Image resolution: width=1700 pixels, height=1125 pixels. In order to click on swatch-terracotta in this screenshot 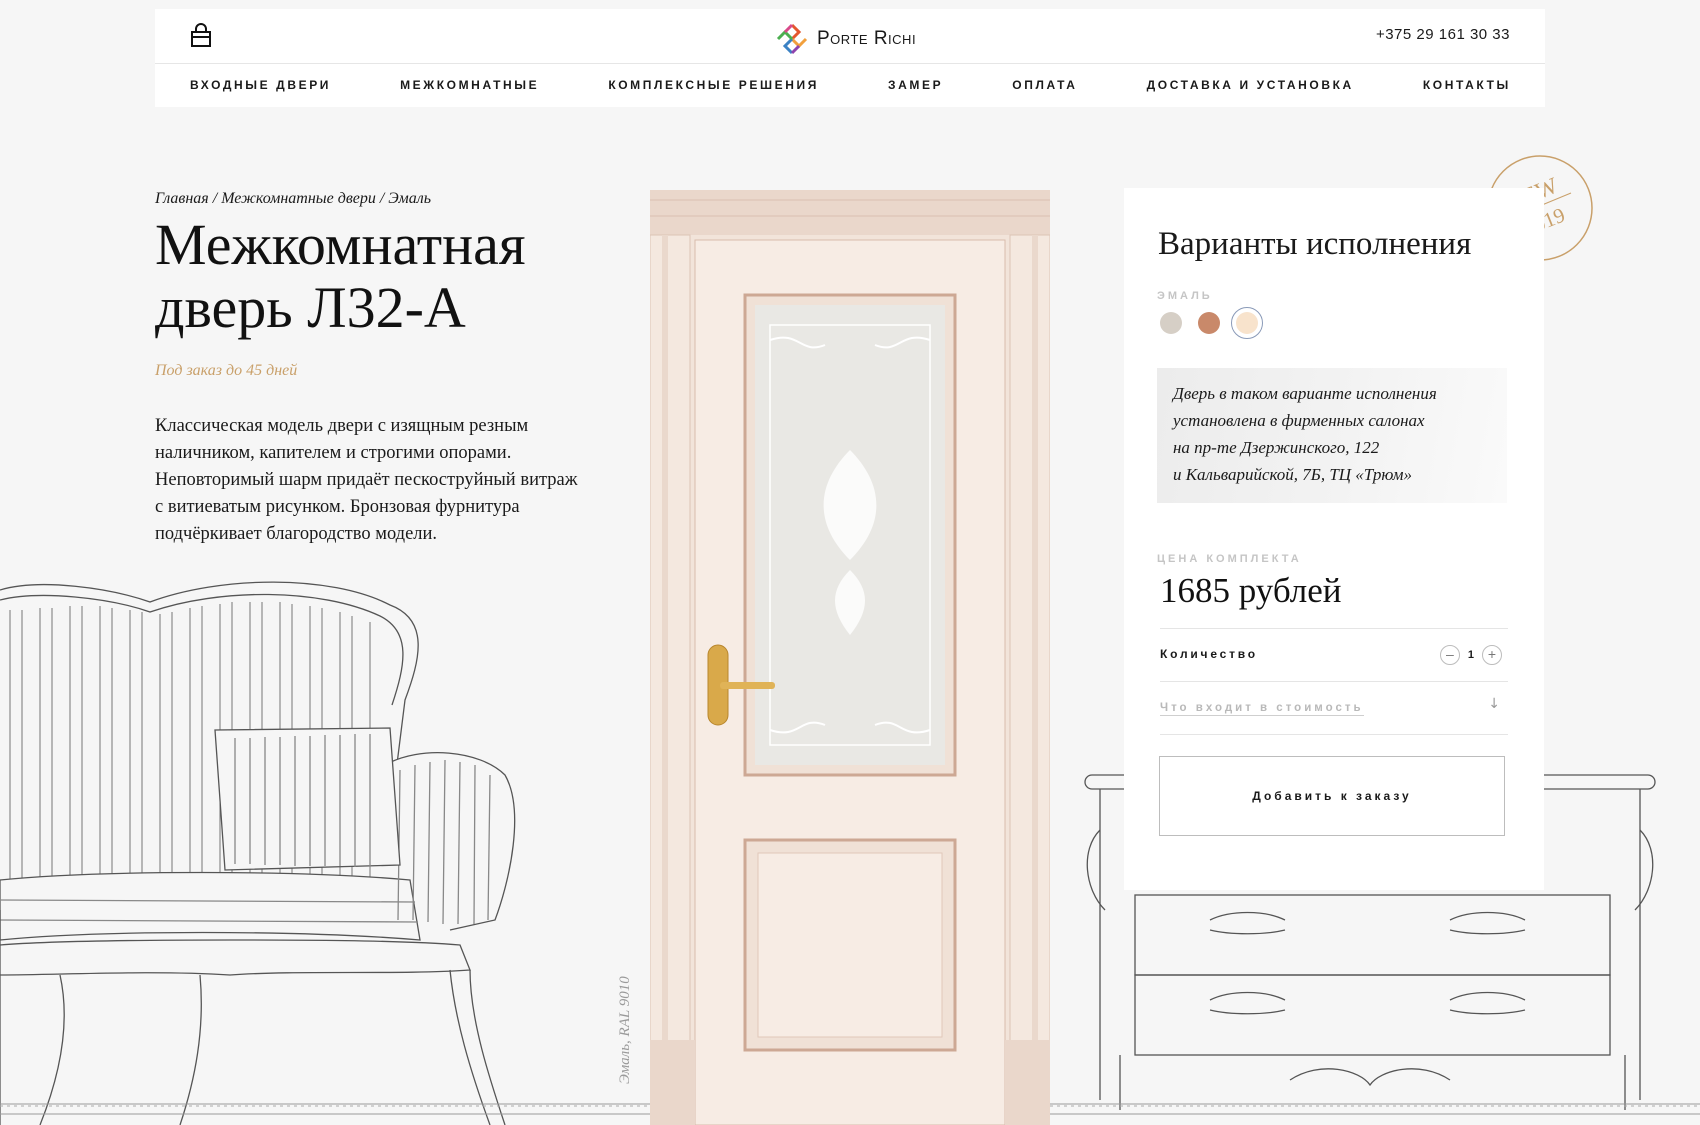, I will do `click(1209, 323)`.